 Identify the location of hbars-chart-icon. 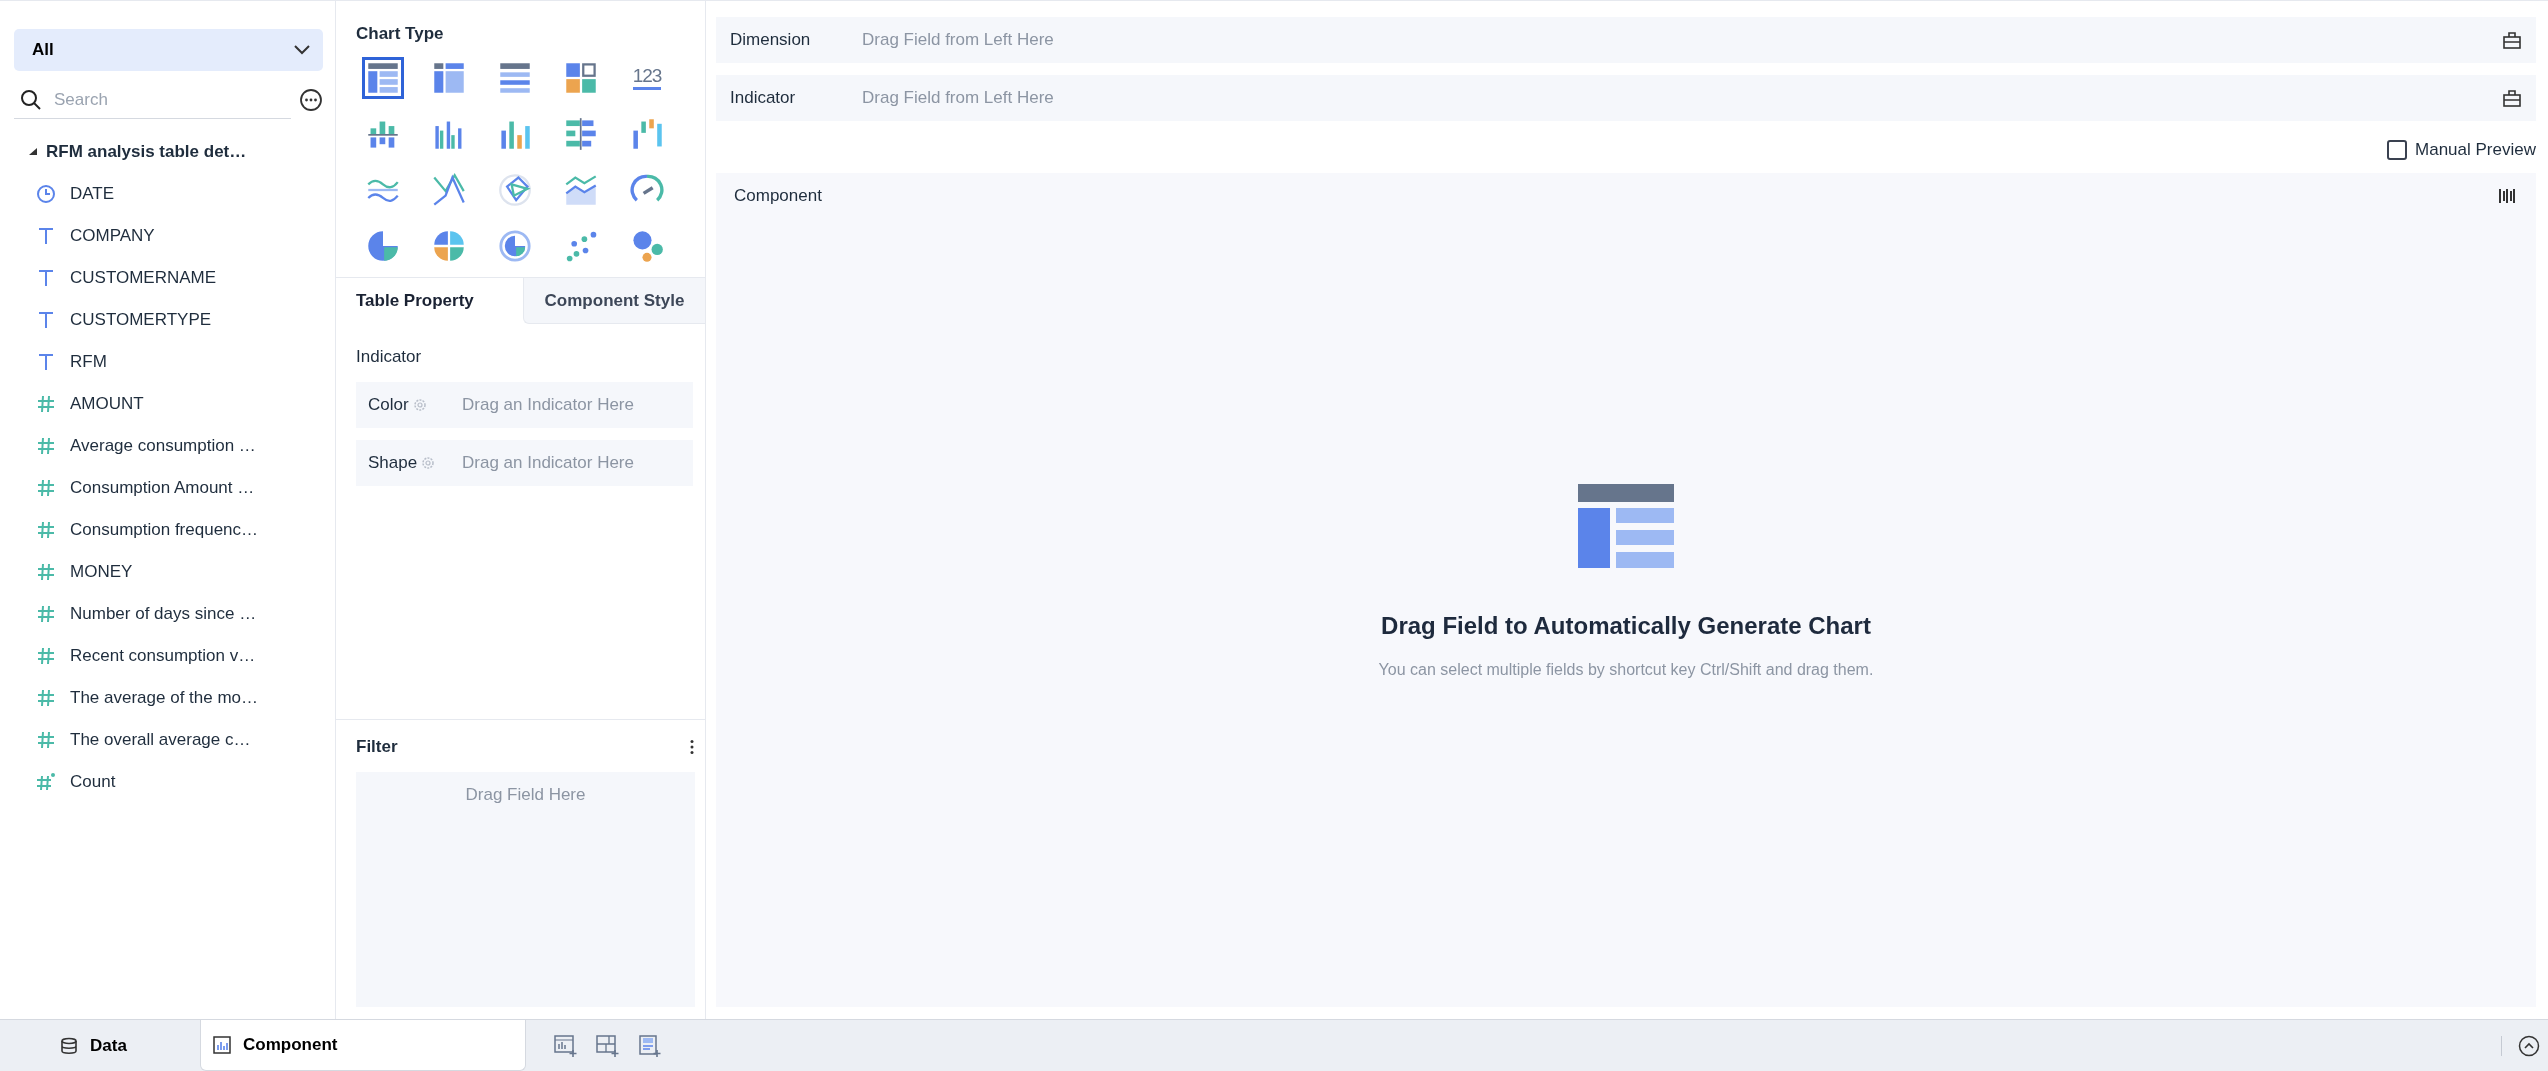
(581, 133).